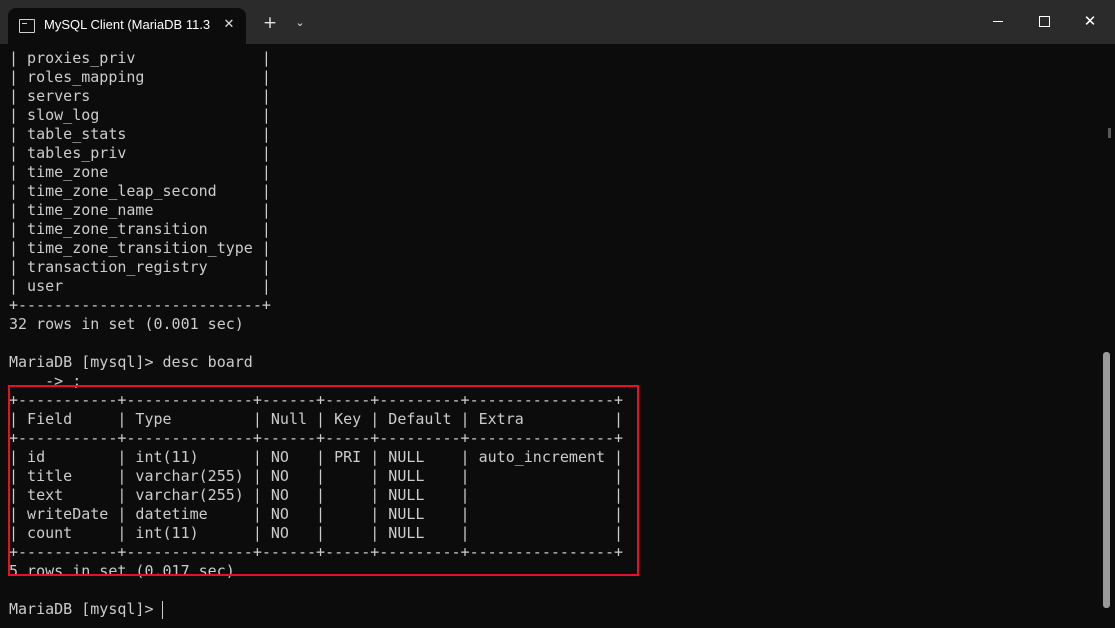  I want to click on terminal-line: | tables_priv |, so click(140, 153).